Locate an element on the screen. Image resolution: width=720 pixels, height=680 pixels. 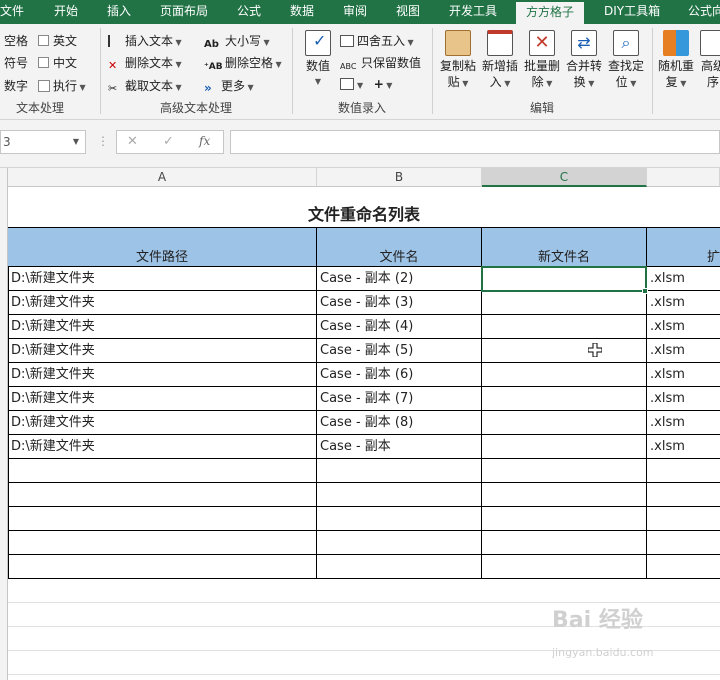
space-button: 空格 is located at coordinates (16, 40).